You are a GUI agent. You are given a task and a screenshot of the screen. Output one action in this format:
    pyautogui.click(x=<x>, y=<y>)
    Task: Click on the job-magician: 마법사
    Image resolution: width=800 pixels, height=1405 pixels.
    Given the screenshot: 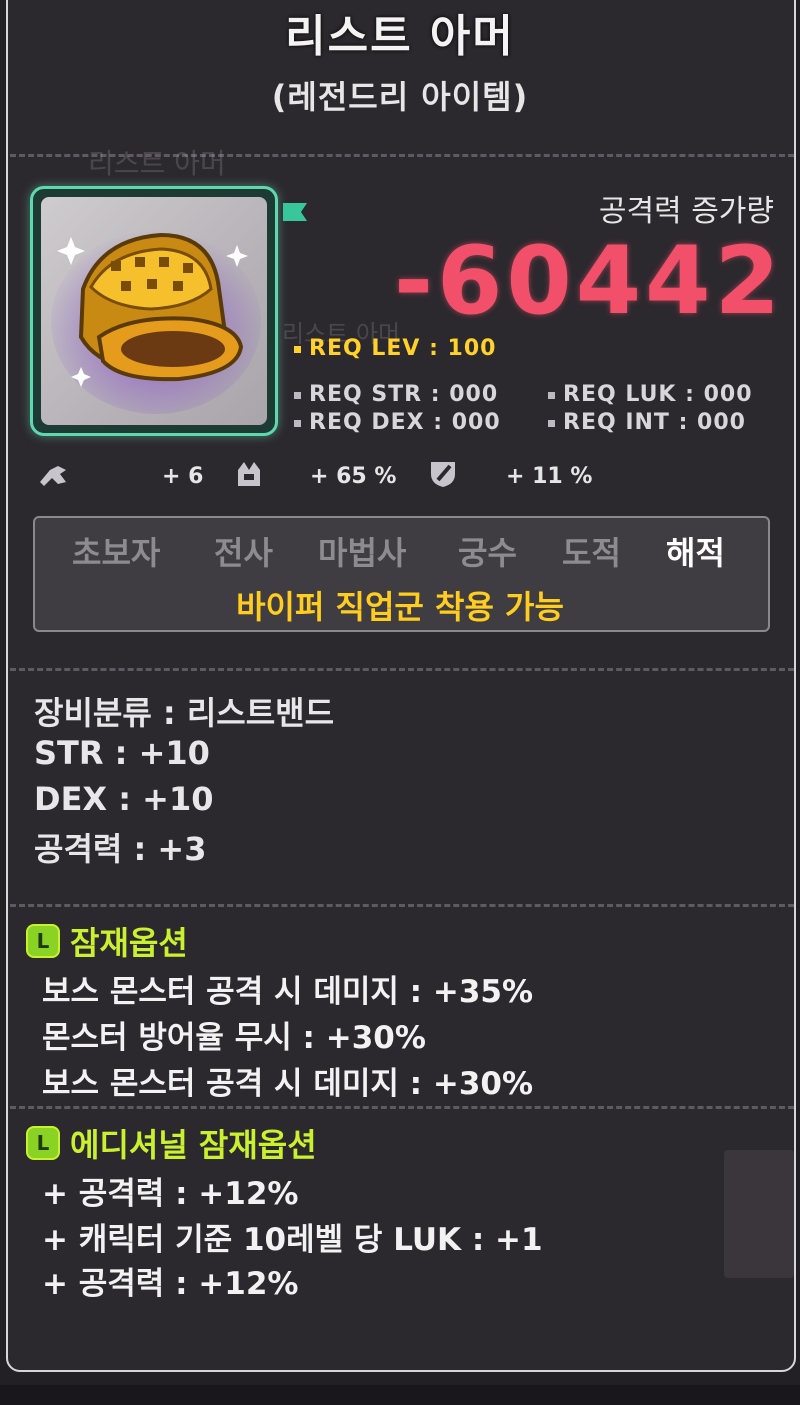 What is the action you would take?
    pyautogui.click(x=362, y=553)
    